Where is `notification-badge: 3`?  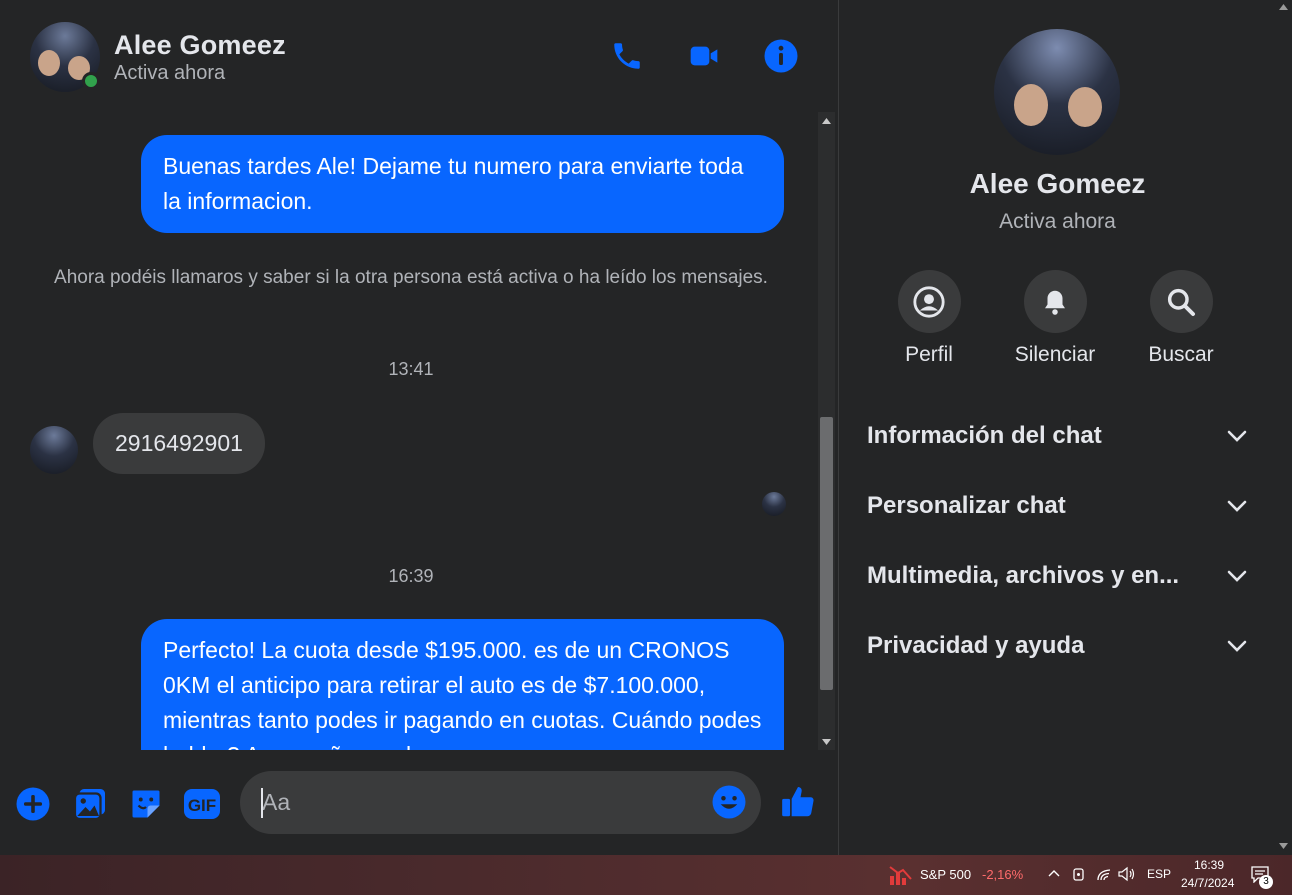 notification-badge: 3 is located at coordinates (1266, 882).